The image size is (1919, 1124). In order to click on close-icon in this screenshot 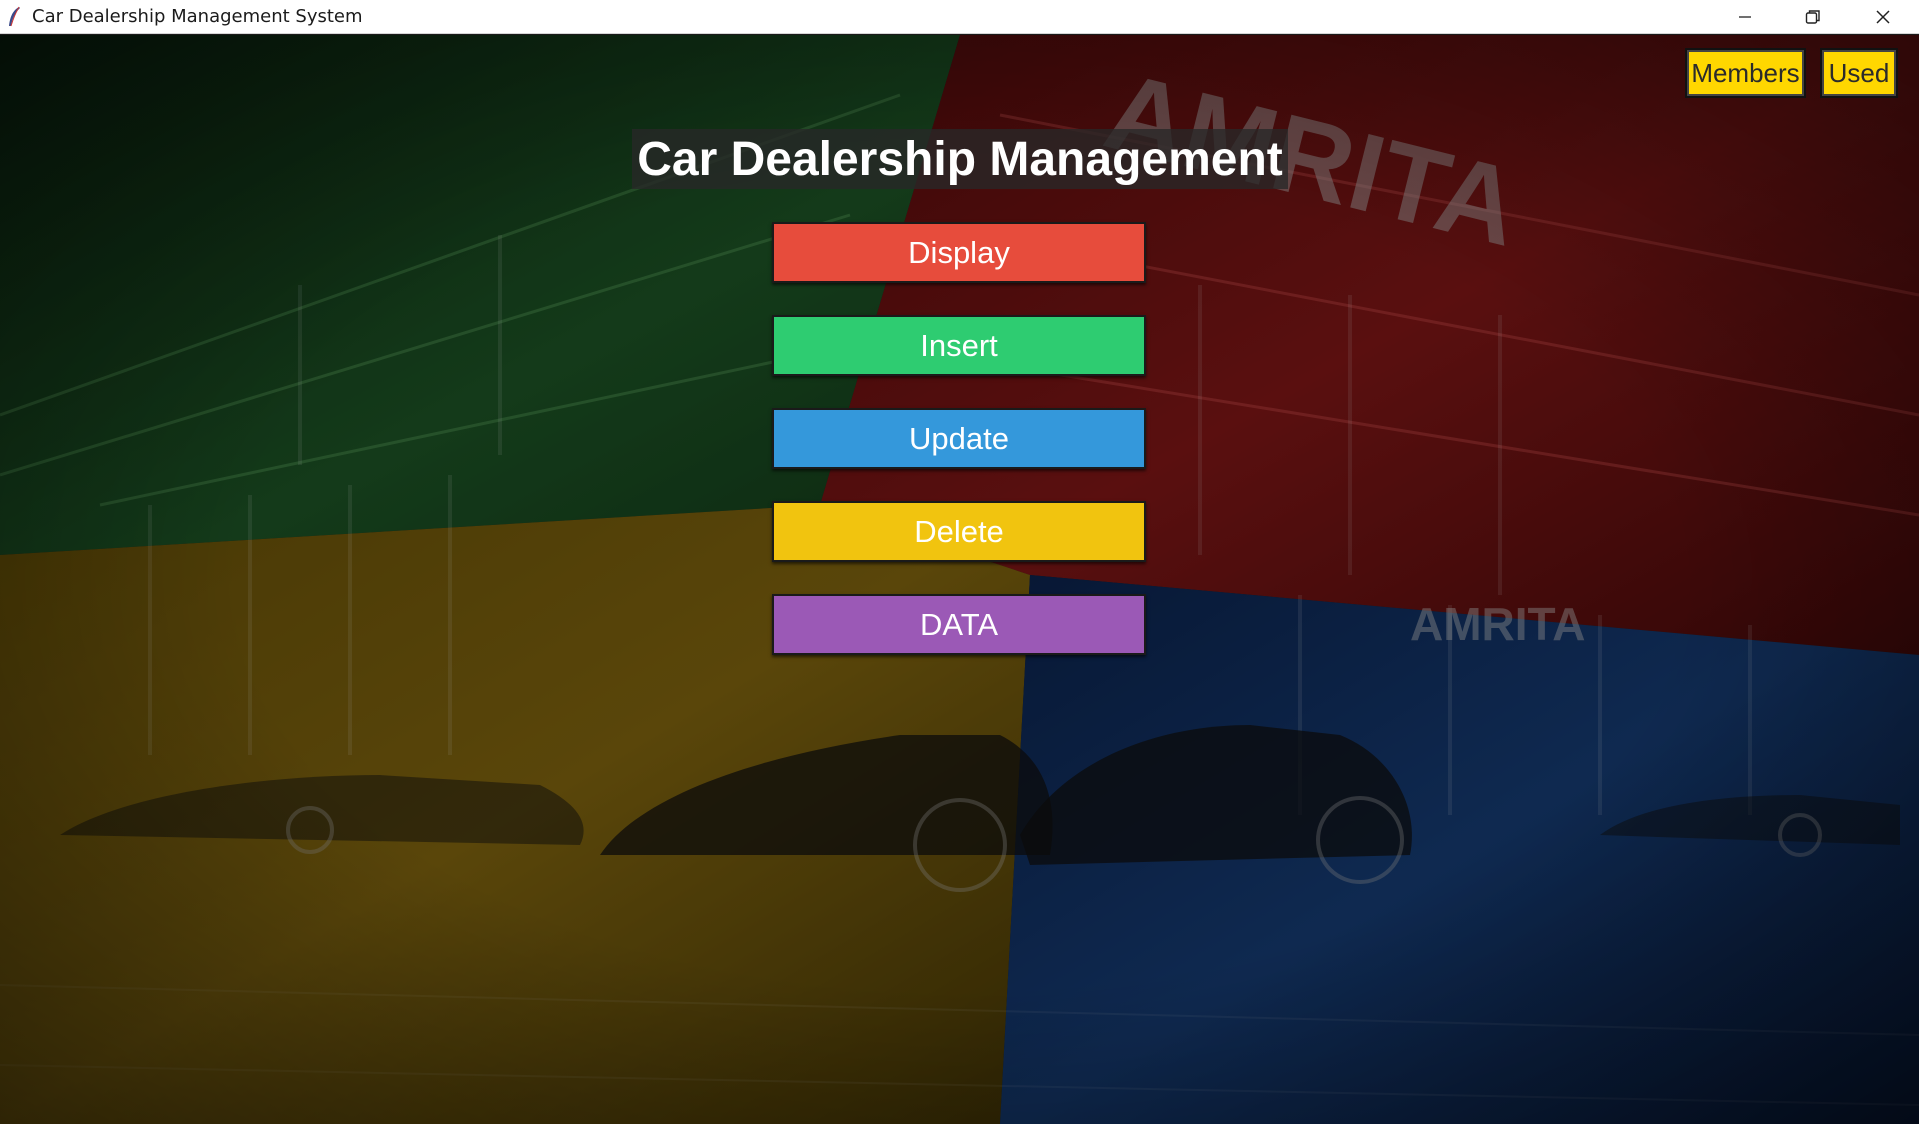, I will do `click(1883, 17)`.